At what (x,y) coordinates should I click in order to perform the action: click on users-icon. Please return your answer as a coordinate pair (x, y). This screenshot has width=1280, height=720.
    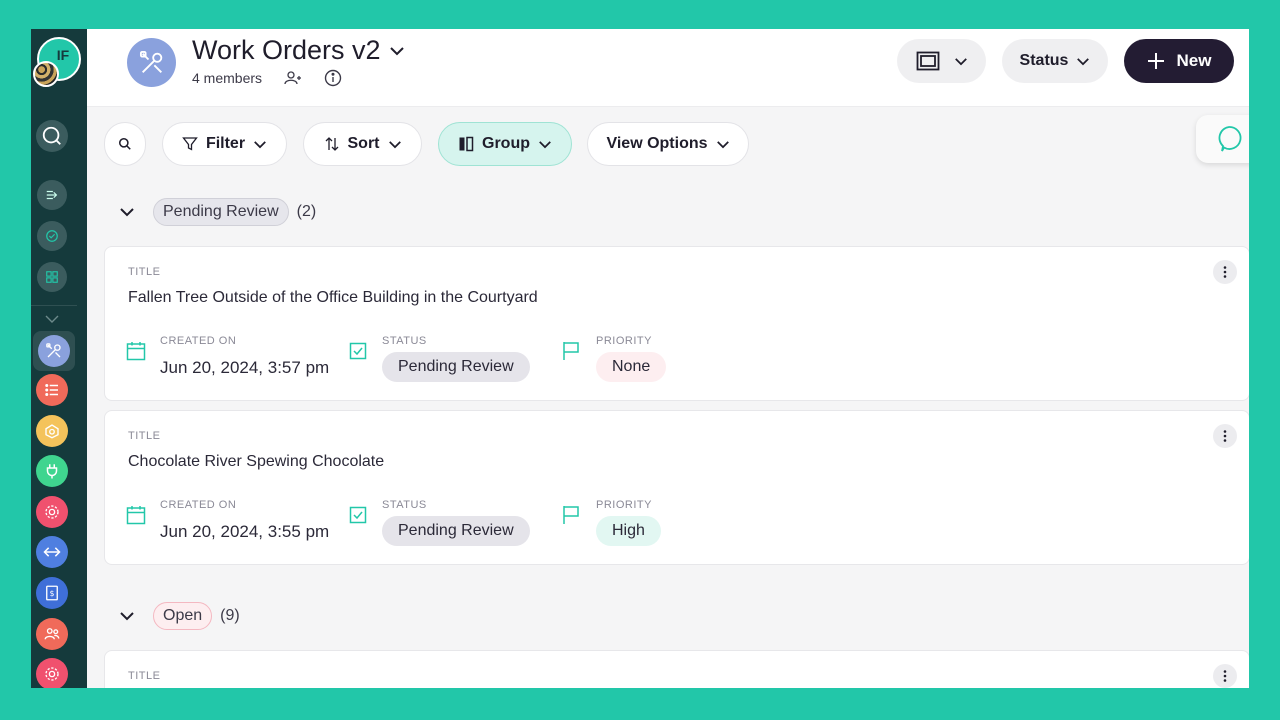
    Looking at the image, I should click on (52, 634).